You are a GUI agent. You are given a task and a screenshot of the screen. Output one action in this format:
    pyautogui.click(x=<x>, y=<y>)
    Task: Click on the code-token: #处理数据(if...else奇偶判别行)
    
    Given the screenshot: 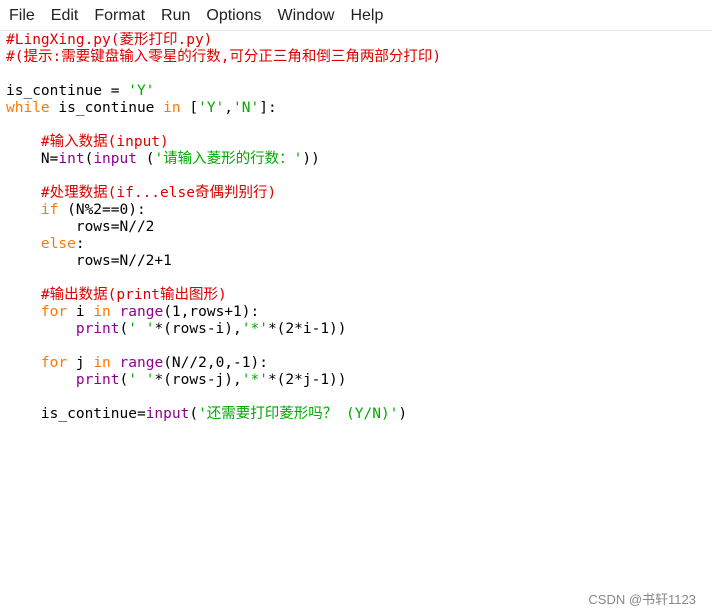 What is the action you would take?
    pyautogui.click(x=158, y=193)
    